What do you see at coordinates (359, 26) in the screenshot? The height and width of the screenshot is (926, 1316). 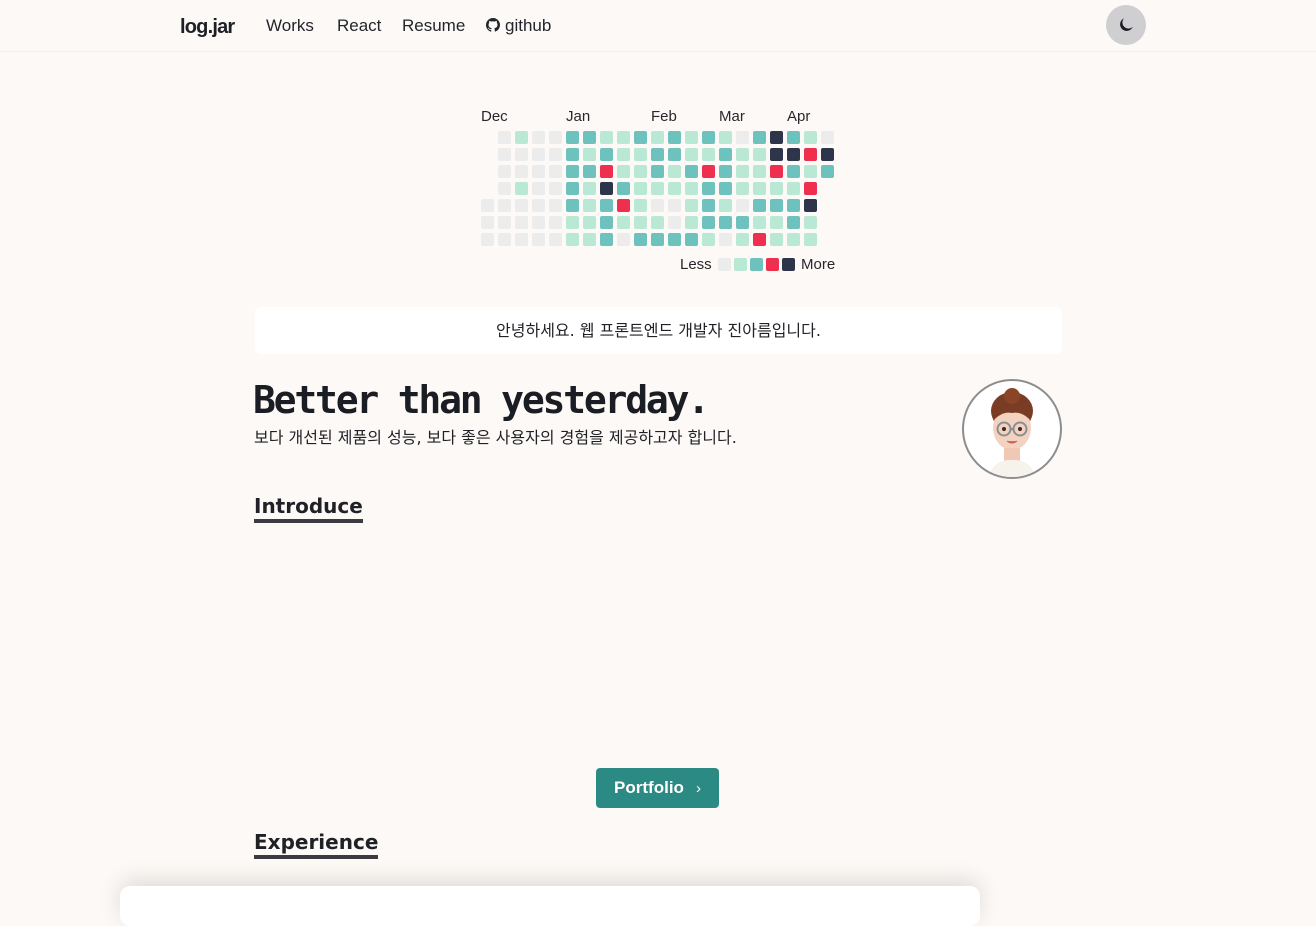 I see `nav-link-react: React` at bounding box center [359, 26].